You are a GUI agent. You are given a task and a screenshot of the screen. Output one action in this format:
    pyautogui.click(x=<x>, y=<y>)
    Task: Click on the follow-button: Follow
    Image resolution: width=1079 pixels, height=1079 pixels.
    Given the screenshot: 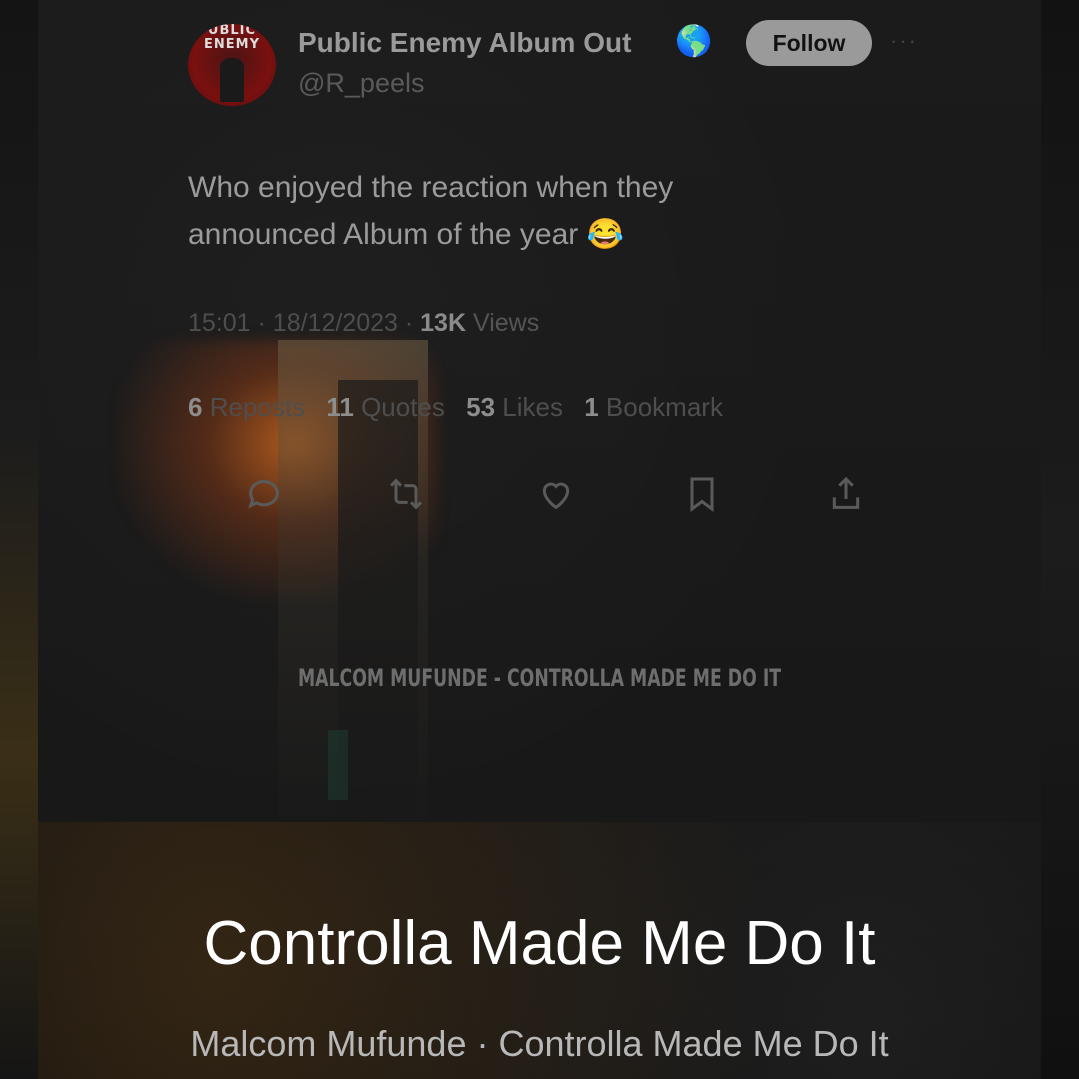 What is the action you would take?
    pyautogui.click(x=809, y=43)
    